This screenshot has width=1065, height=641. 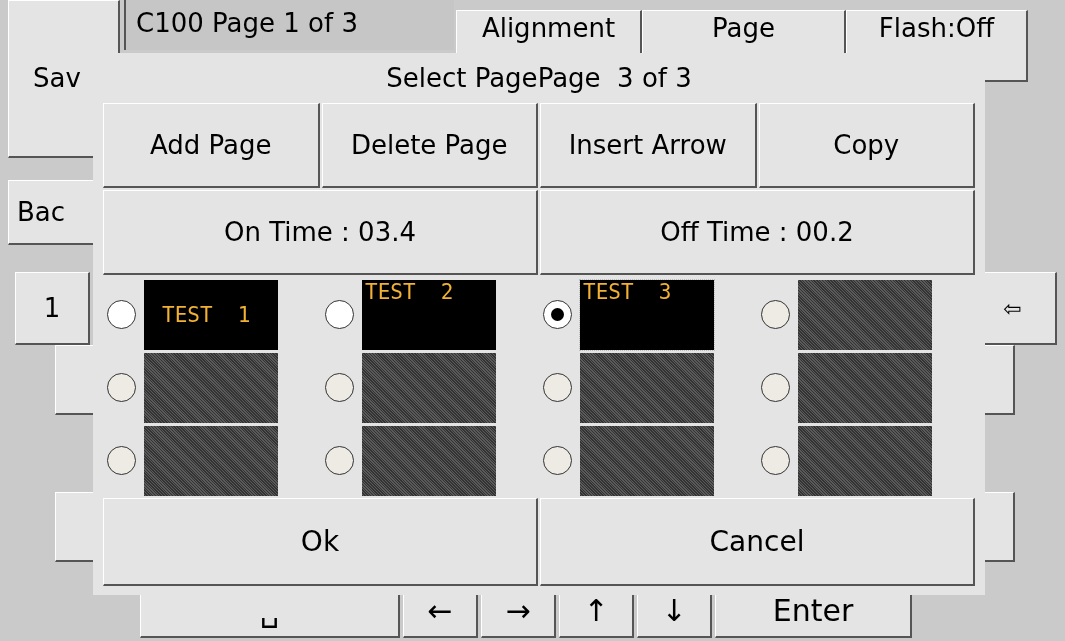 What do you see at coordinates (52, 308) in the screenshot?
I see `key-button: 1` at bounding box center [52, 308].